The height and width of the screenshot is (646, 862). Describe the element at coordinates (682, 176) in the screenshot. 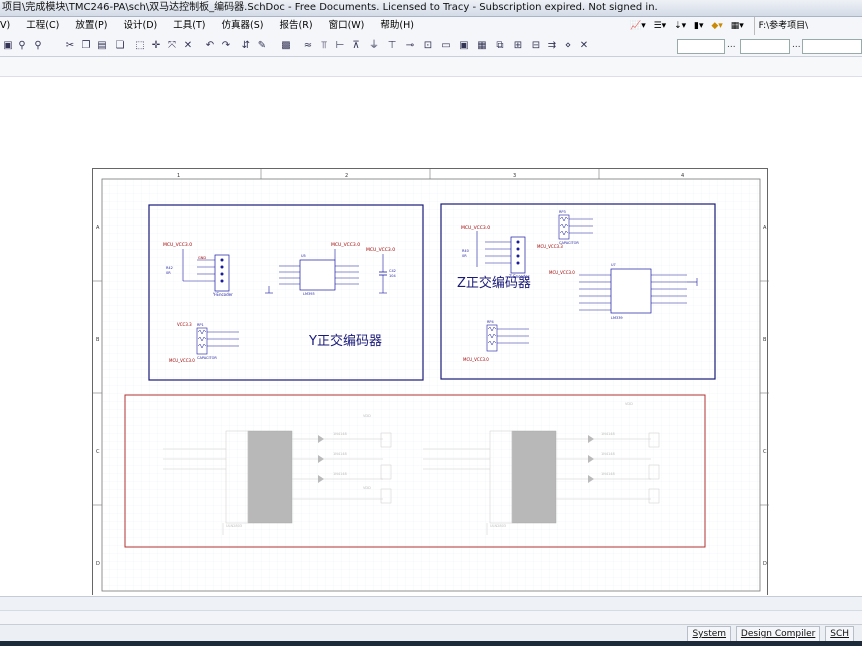

I see `col-label-4: 4` at that location.